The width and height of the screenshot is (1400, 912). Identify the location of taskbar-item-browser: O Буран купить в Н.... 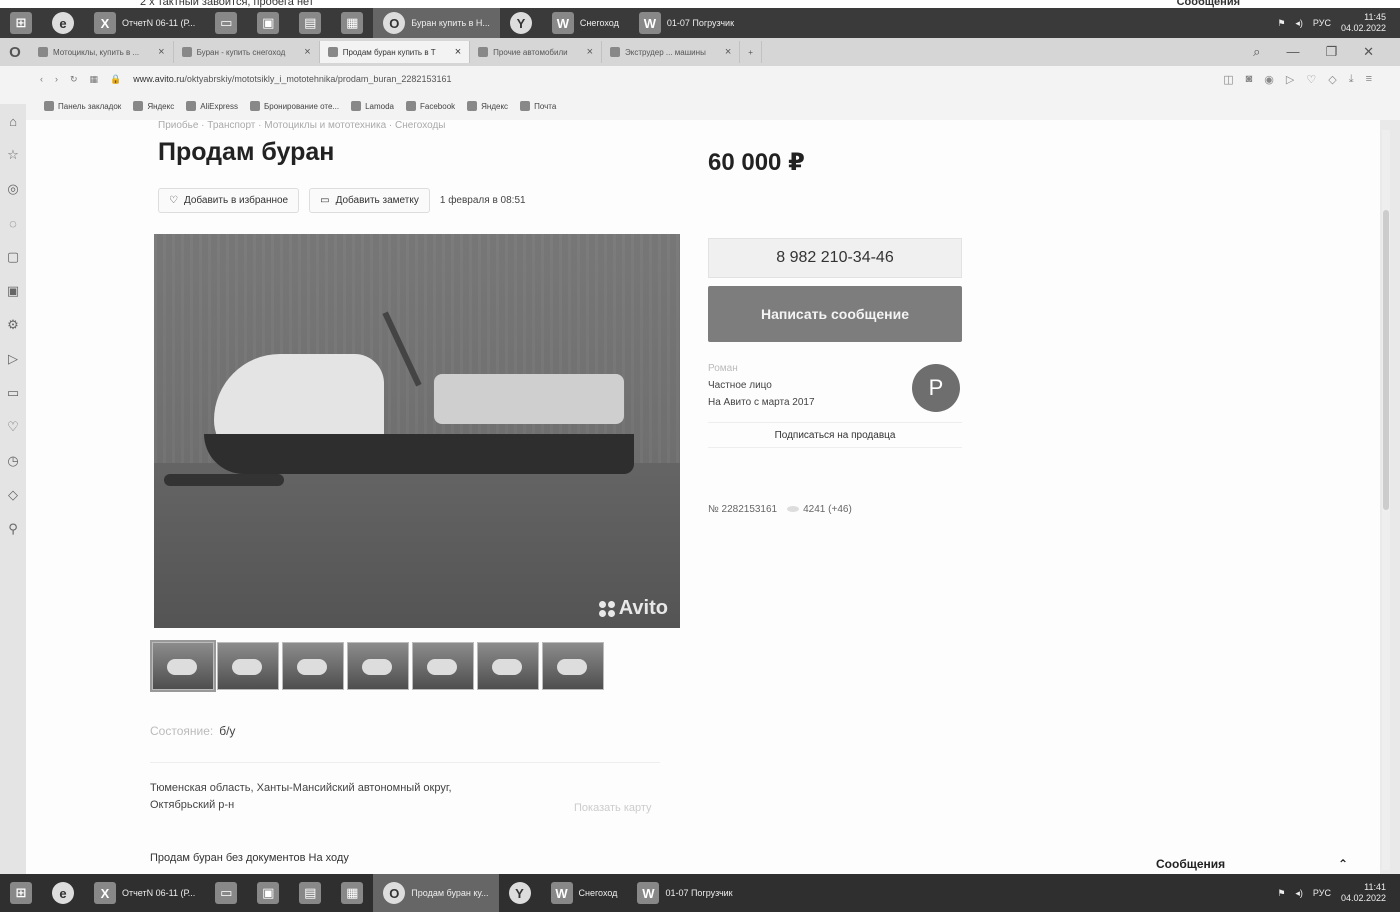
(436, 23).